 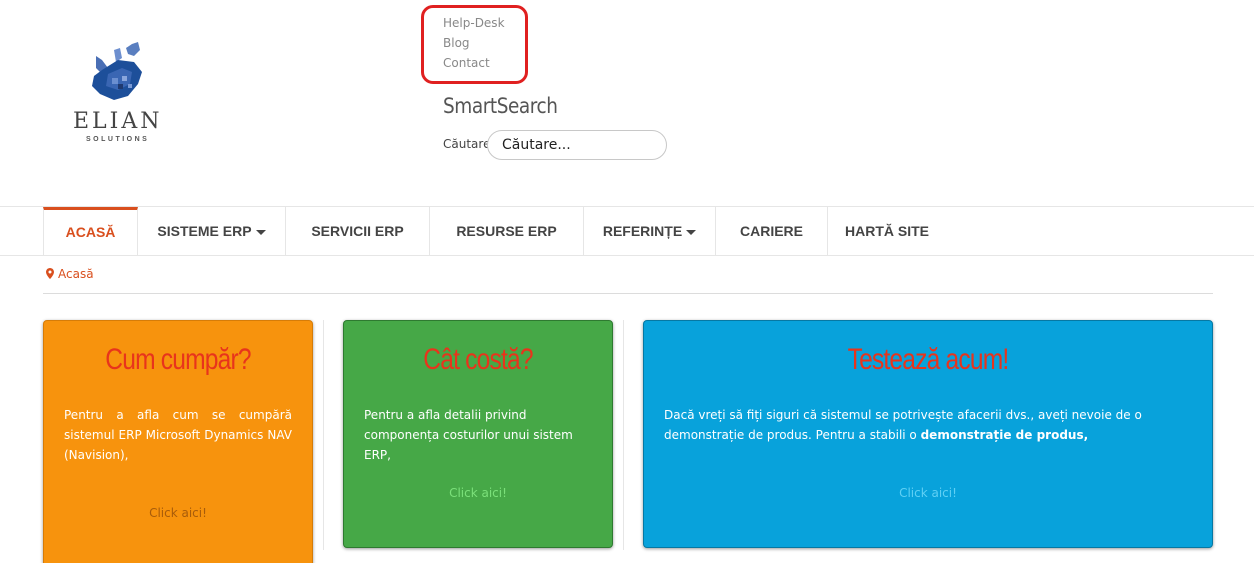 I want to click on nav-item-sisteme-erp: SISTEME ERP, so click(x=212, y=231).